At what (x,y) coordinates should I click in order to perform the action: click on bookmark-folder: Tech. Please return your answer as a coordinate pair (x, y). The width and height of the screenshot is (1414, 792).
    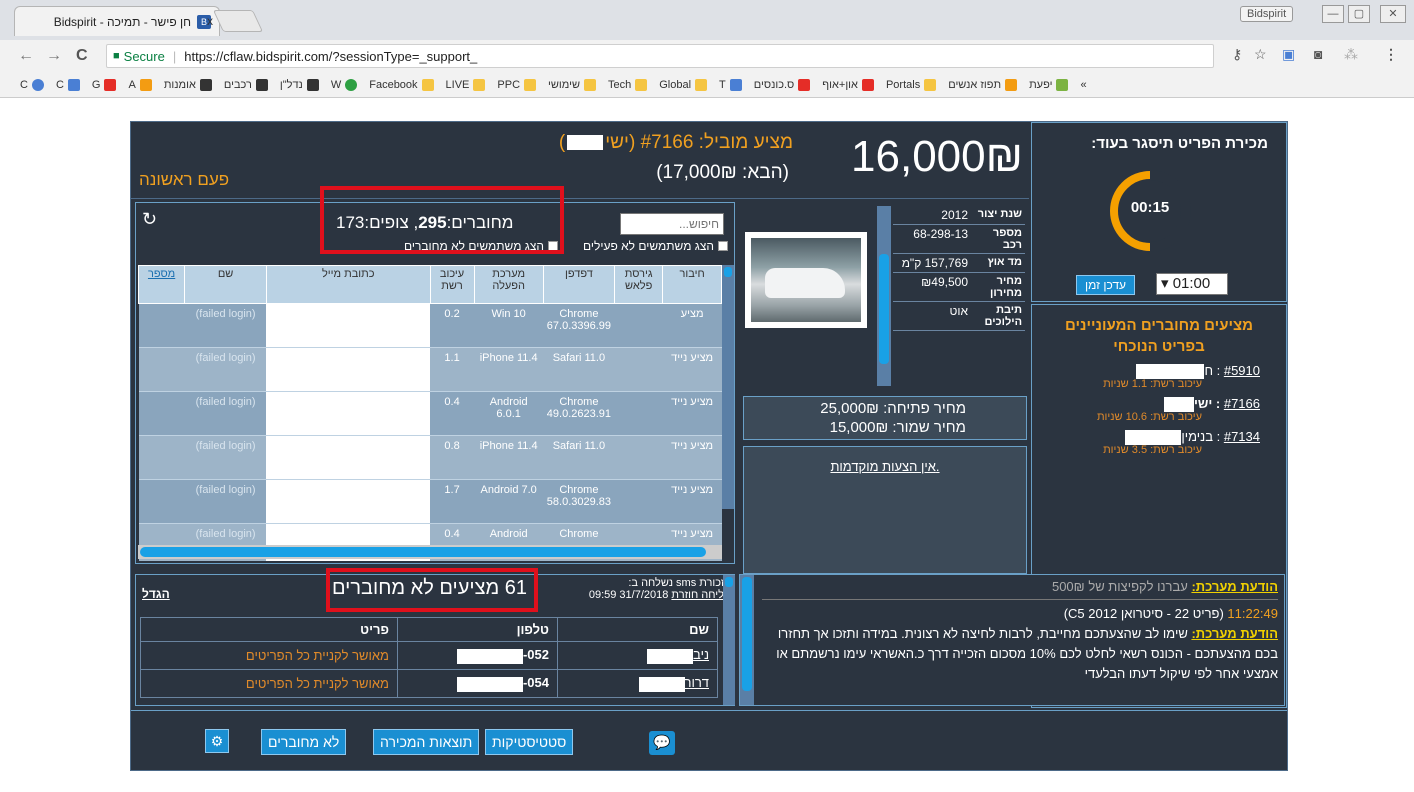
    Looking at the image, I should click on (628, 84).